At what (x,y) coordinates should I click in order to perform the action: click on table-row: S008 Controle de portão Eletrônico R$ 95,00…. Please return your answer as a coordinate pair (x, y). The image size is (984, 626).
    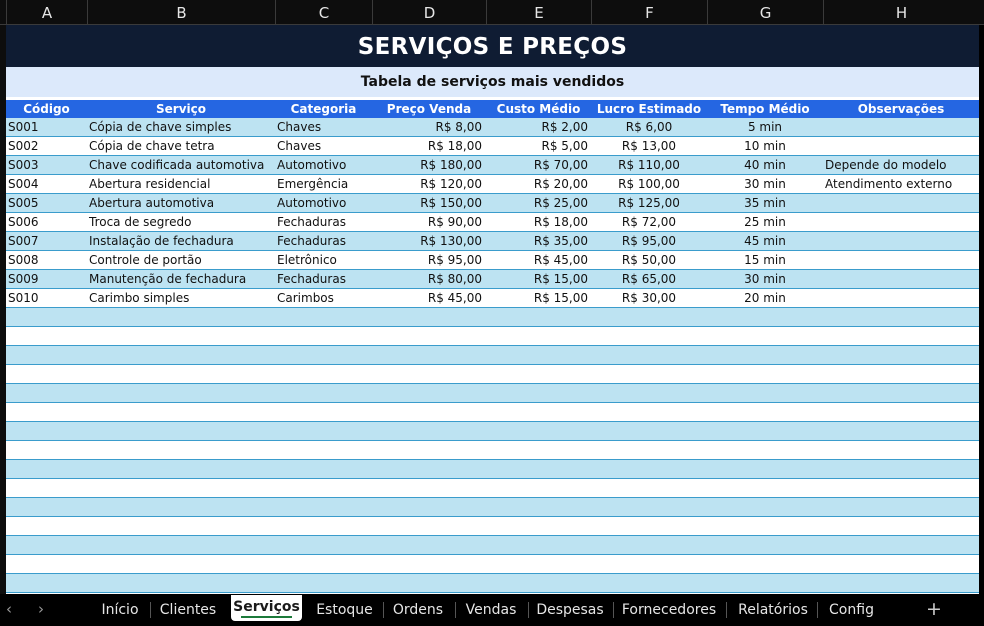
    Looking at the image, I should click on (492, 260).